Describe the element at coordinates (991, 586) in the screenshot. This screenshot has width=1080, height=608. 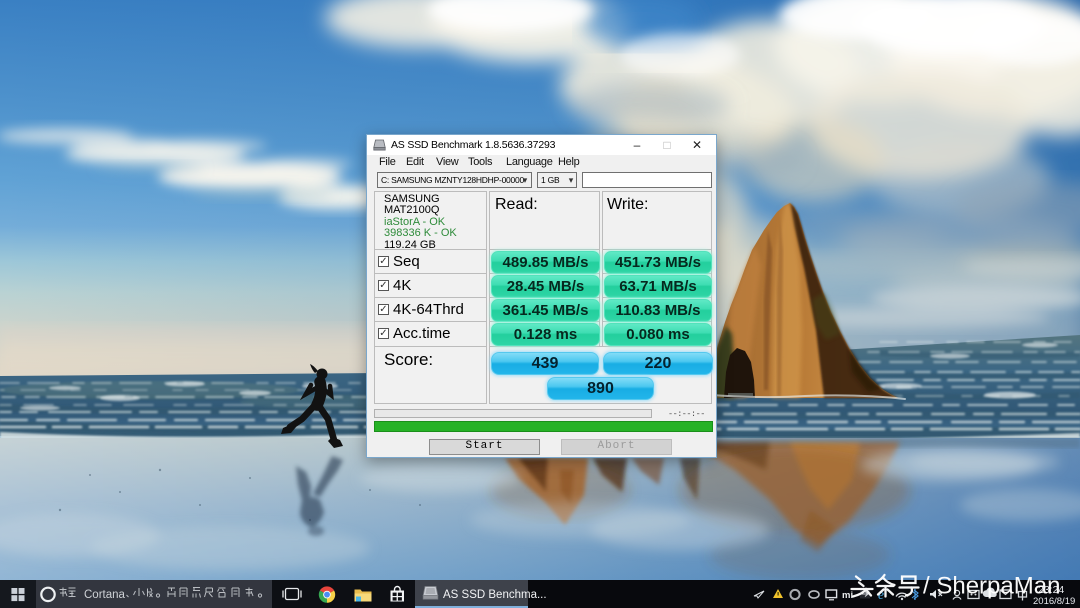
I see `svg-text: / SherpaMan` at that location.